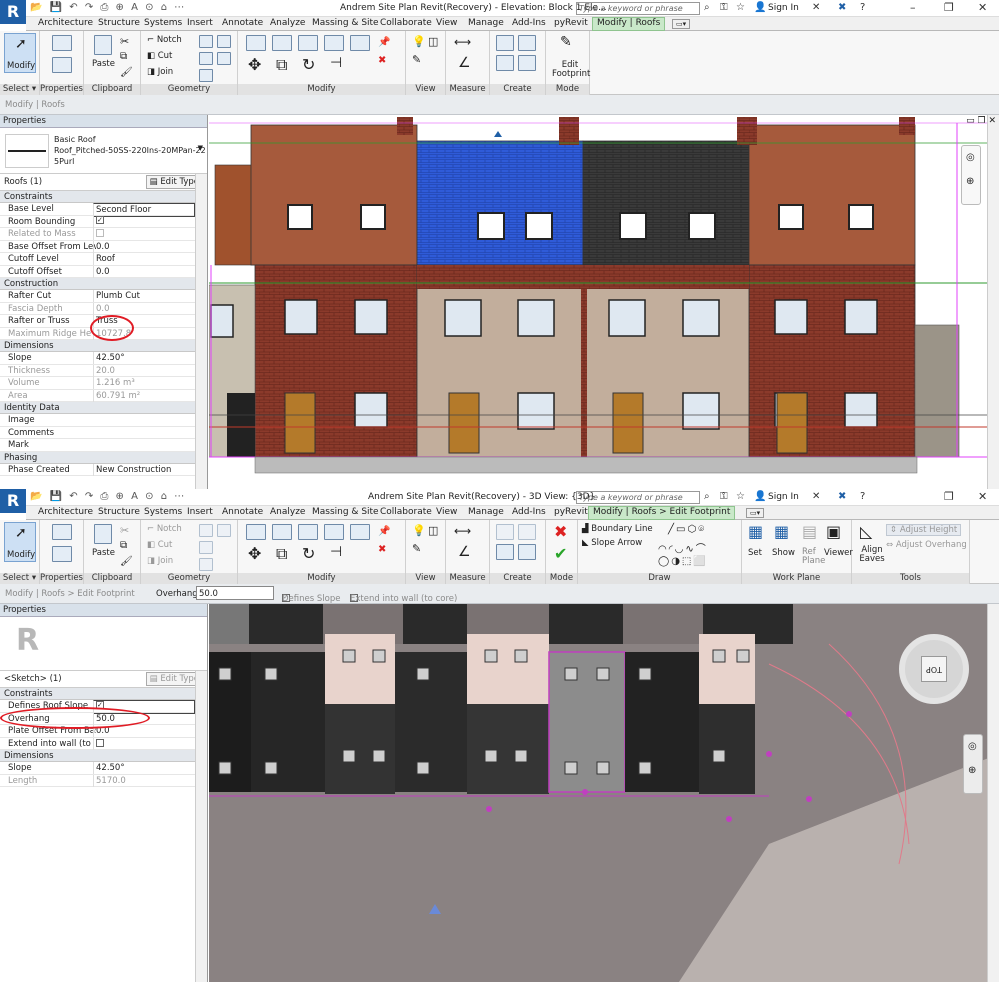 The height and width of the screenshot is (982, 999). What do you see at coordinates (103, 197) in the screenshot?
I see `group-constraints: Constraints` at bounding box center [103, 197].